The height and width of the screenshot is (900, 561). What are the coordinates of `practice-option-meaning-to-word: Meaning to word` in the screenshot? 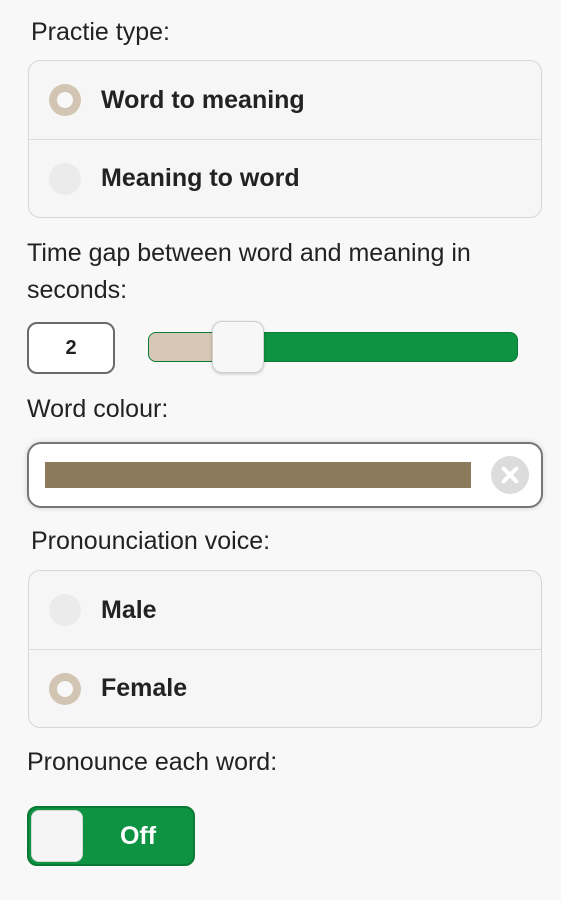 It's located at (285, 178).